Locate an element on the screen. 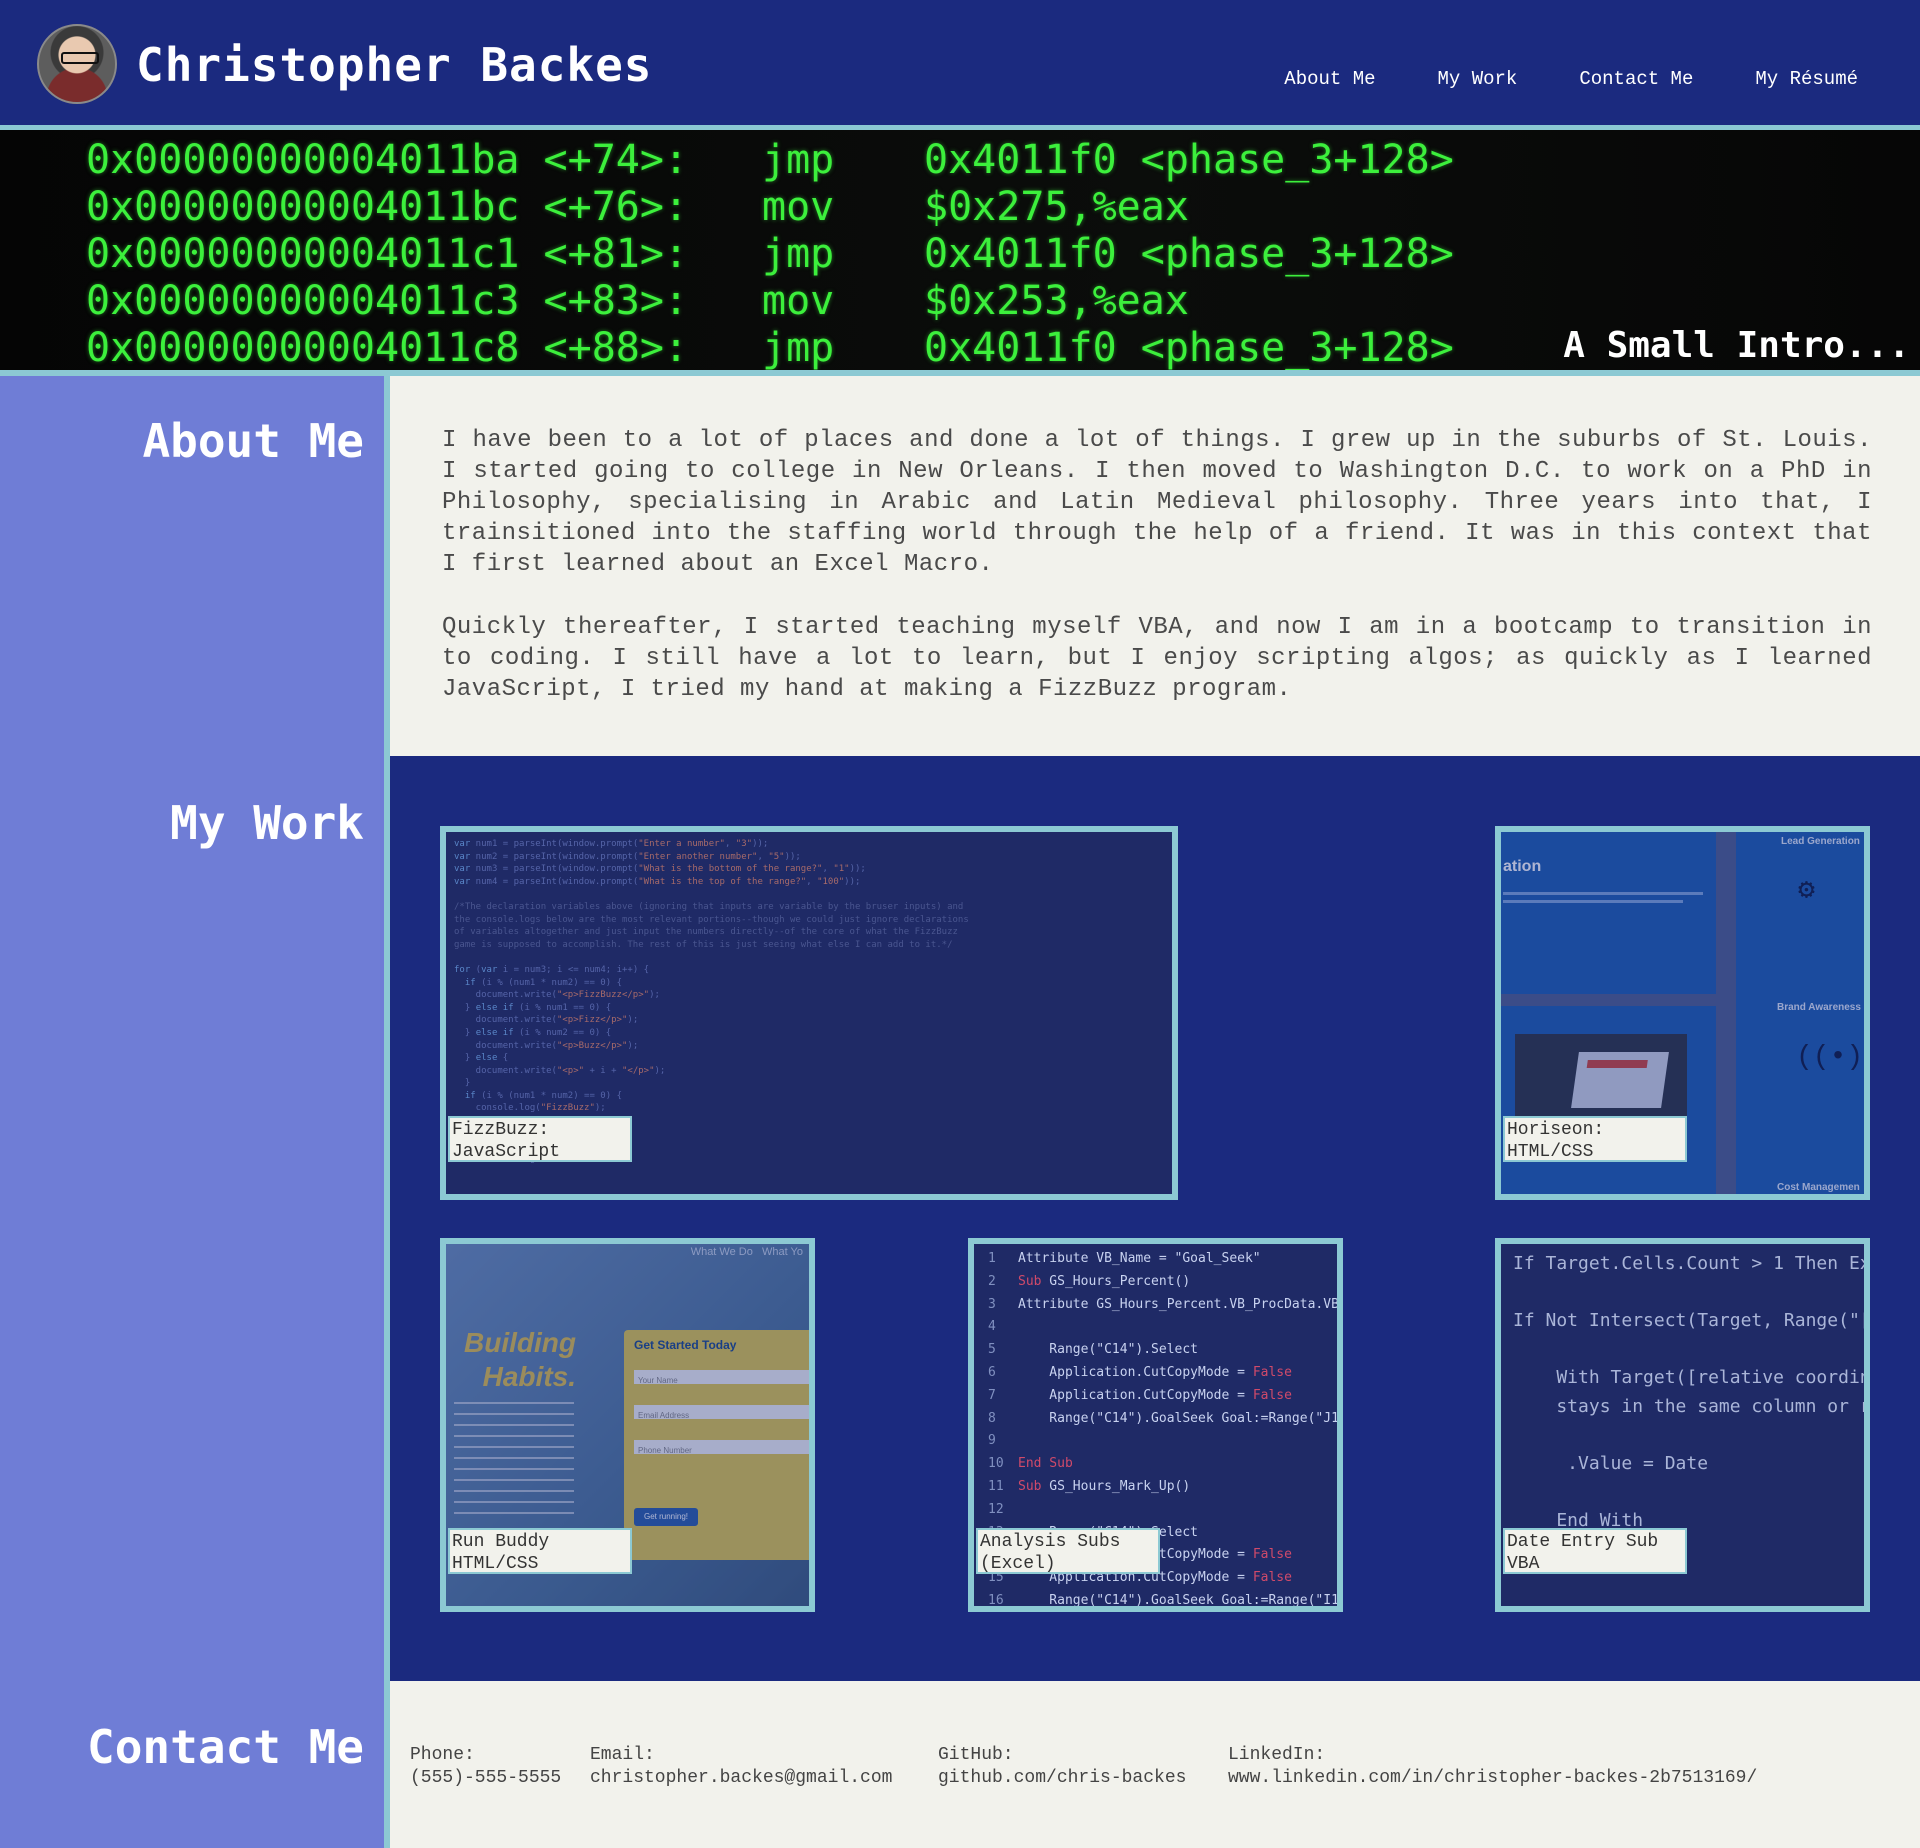 Image resolution: width=1920 pixels, height=1848 pixels. code-keyword: End Sub is located at coordinates (1045, 1464).